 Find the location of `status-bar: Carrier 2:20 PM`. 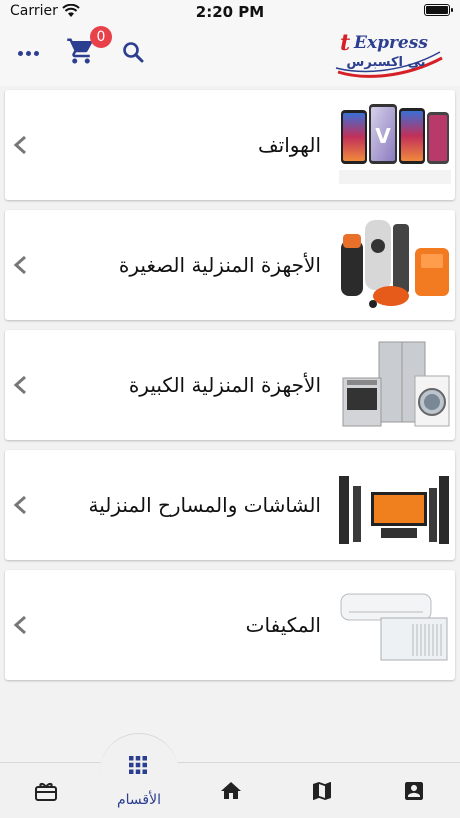

status-bar: Carrier 2:20 PM is located at coordinates (230, 12).